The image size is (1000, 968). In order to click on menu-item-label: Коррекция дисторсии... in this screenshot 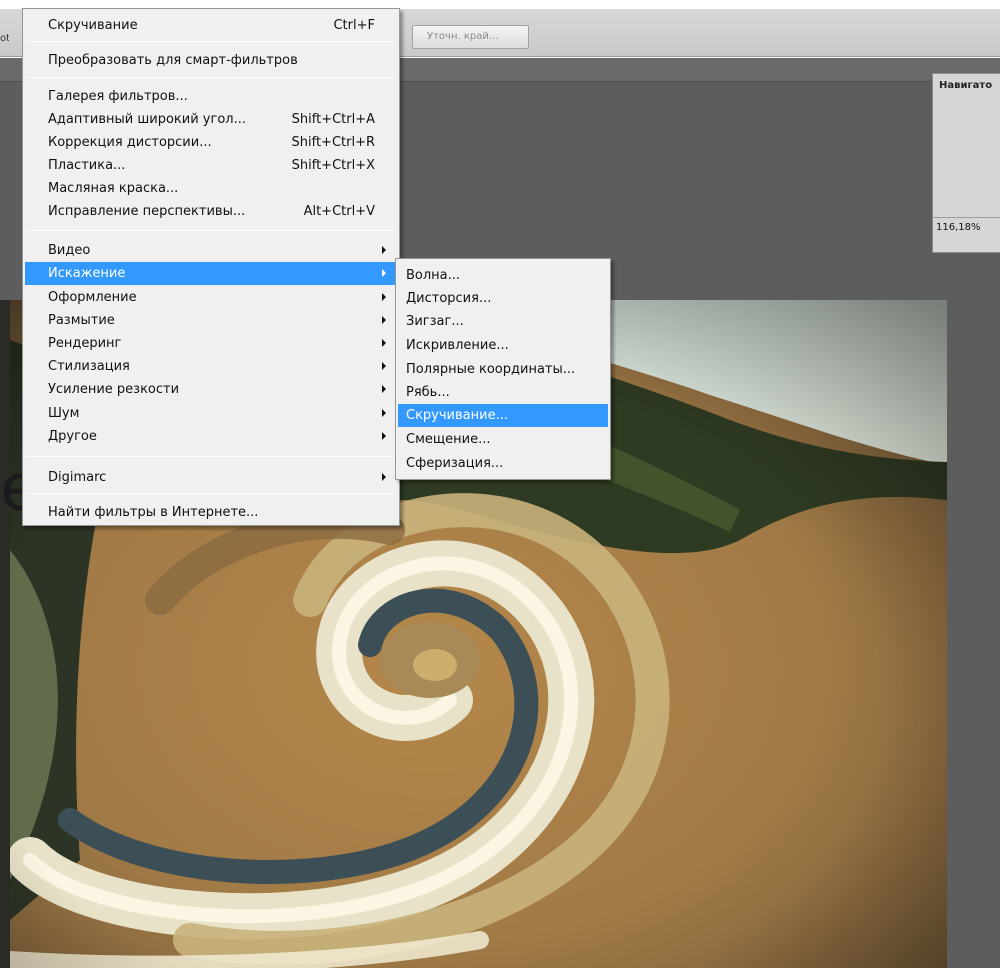, I will do `click(130, 142)`.